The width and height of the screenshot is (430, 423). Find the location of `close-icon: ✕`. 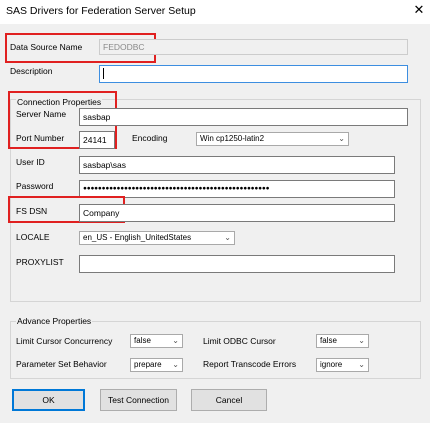

close-icon: ✕ is located at coordinates (419, 9).